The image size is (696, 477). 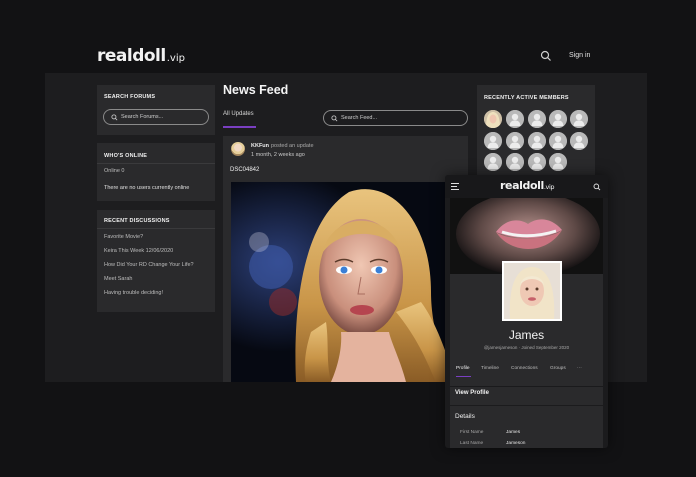 I want to click on field-value: James, so click(x=513, y=432).